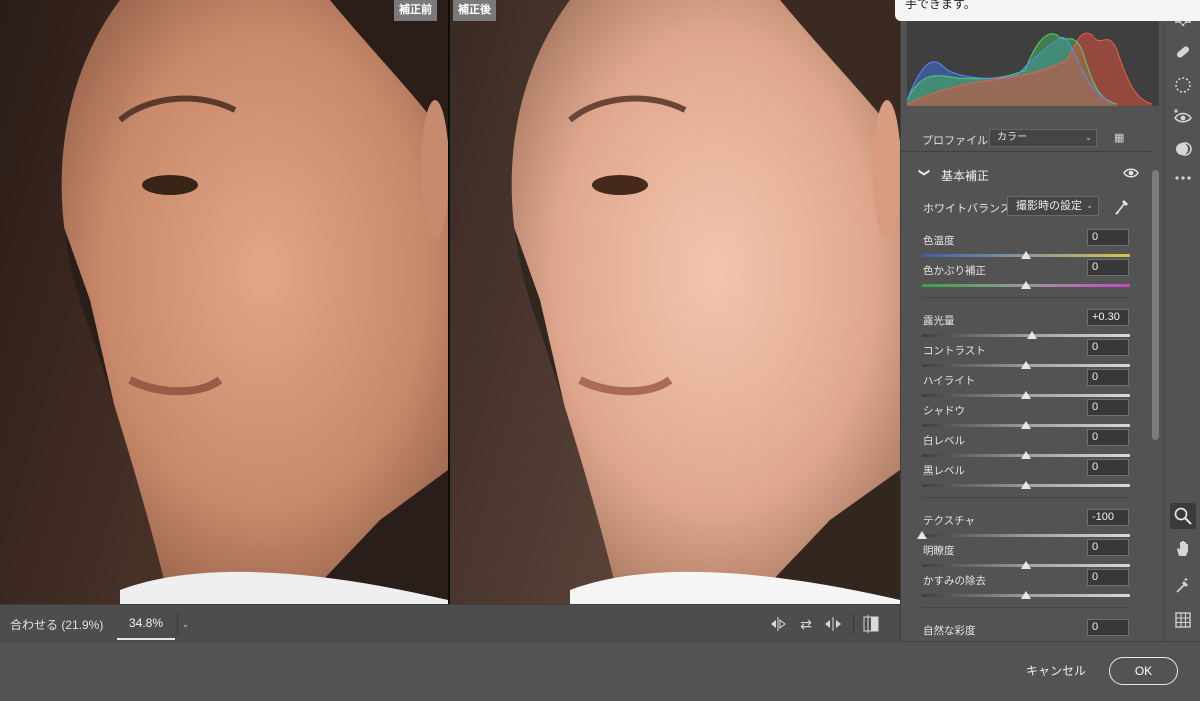 This screenshot has height=701, width=1200. I want to click on red-eye-icon, so click(1183, 117).